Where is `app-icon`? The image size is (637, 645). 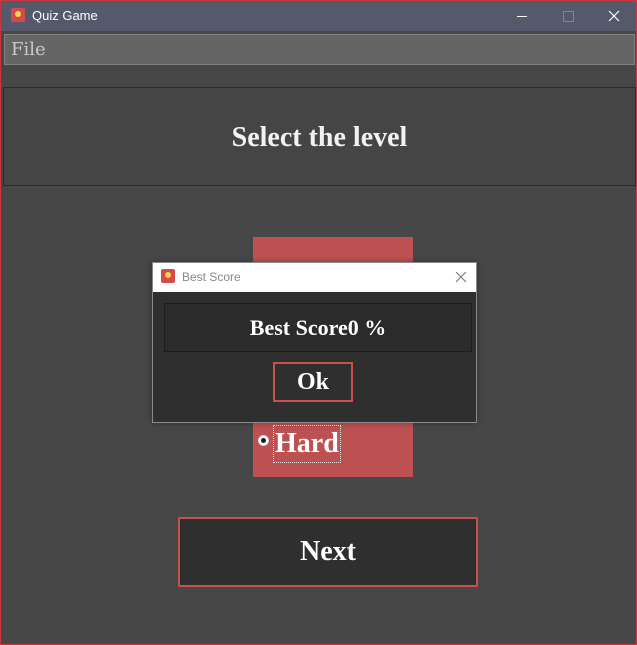 app-icon is located at coordinates (18, 15).